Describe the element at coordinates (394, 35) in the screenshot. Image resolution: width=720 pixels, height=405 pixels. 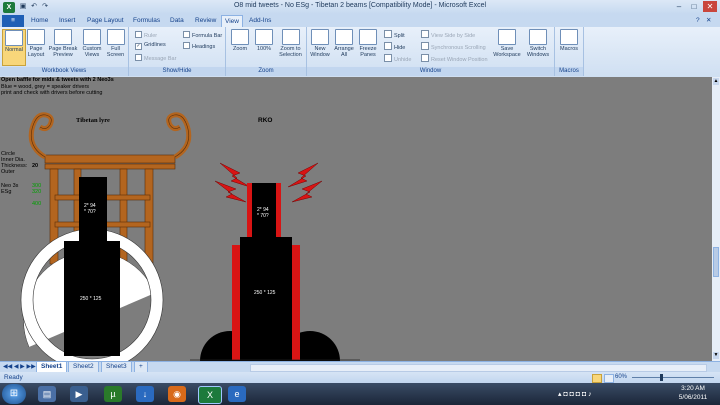
I see `split-button: Split` at that location.